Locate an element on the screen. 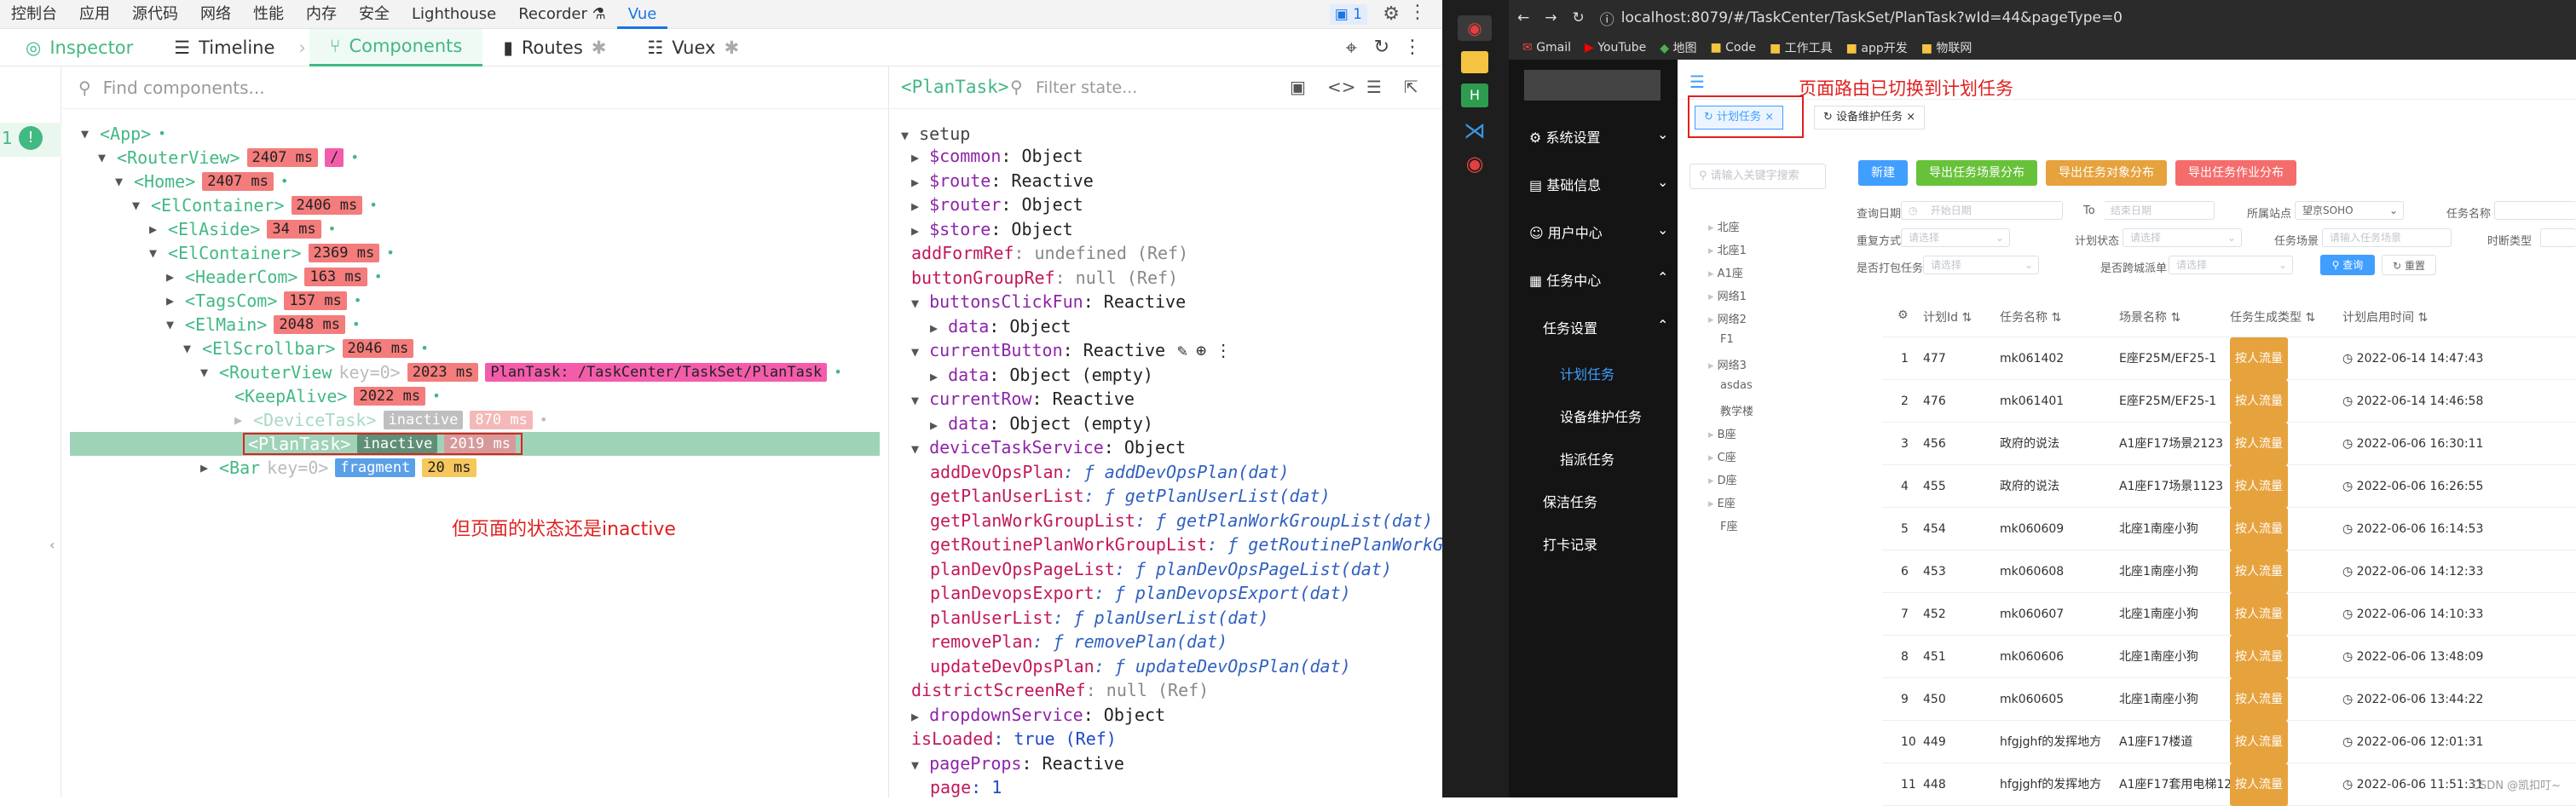 The height and width of the screenshot is (806, 2576). tree-node-tagscom: ▶ <TagsCom> 157 ms • is located at coordinates (263, 301).